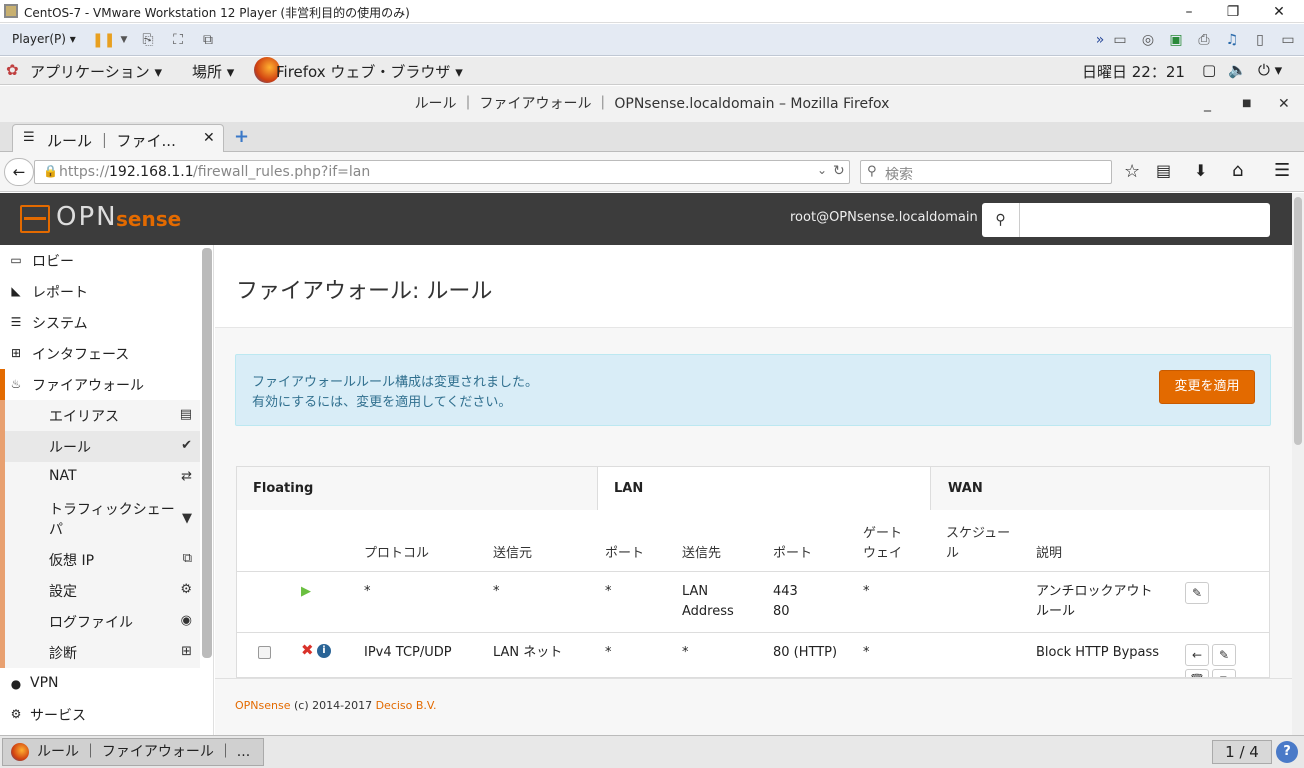  Describe the element at coordinates (382, 402) in the screenshot. I see `alert-line-2: 有効にするには、変更を適用してください。` at that location.